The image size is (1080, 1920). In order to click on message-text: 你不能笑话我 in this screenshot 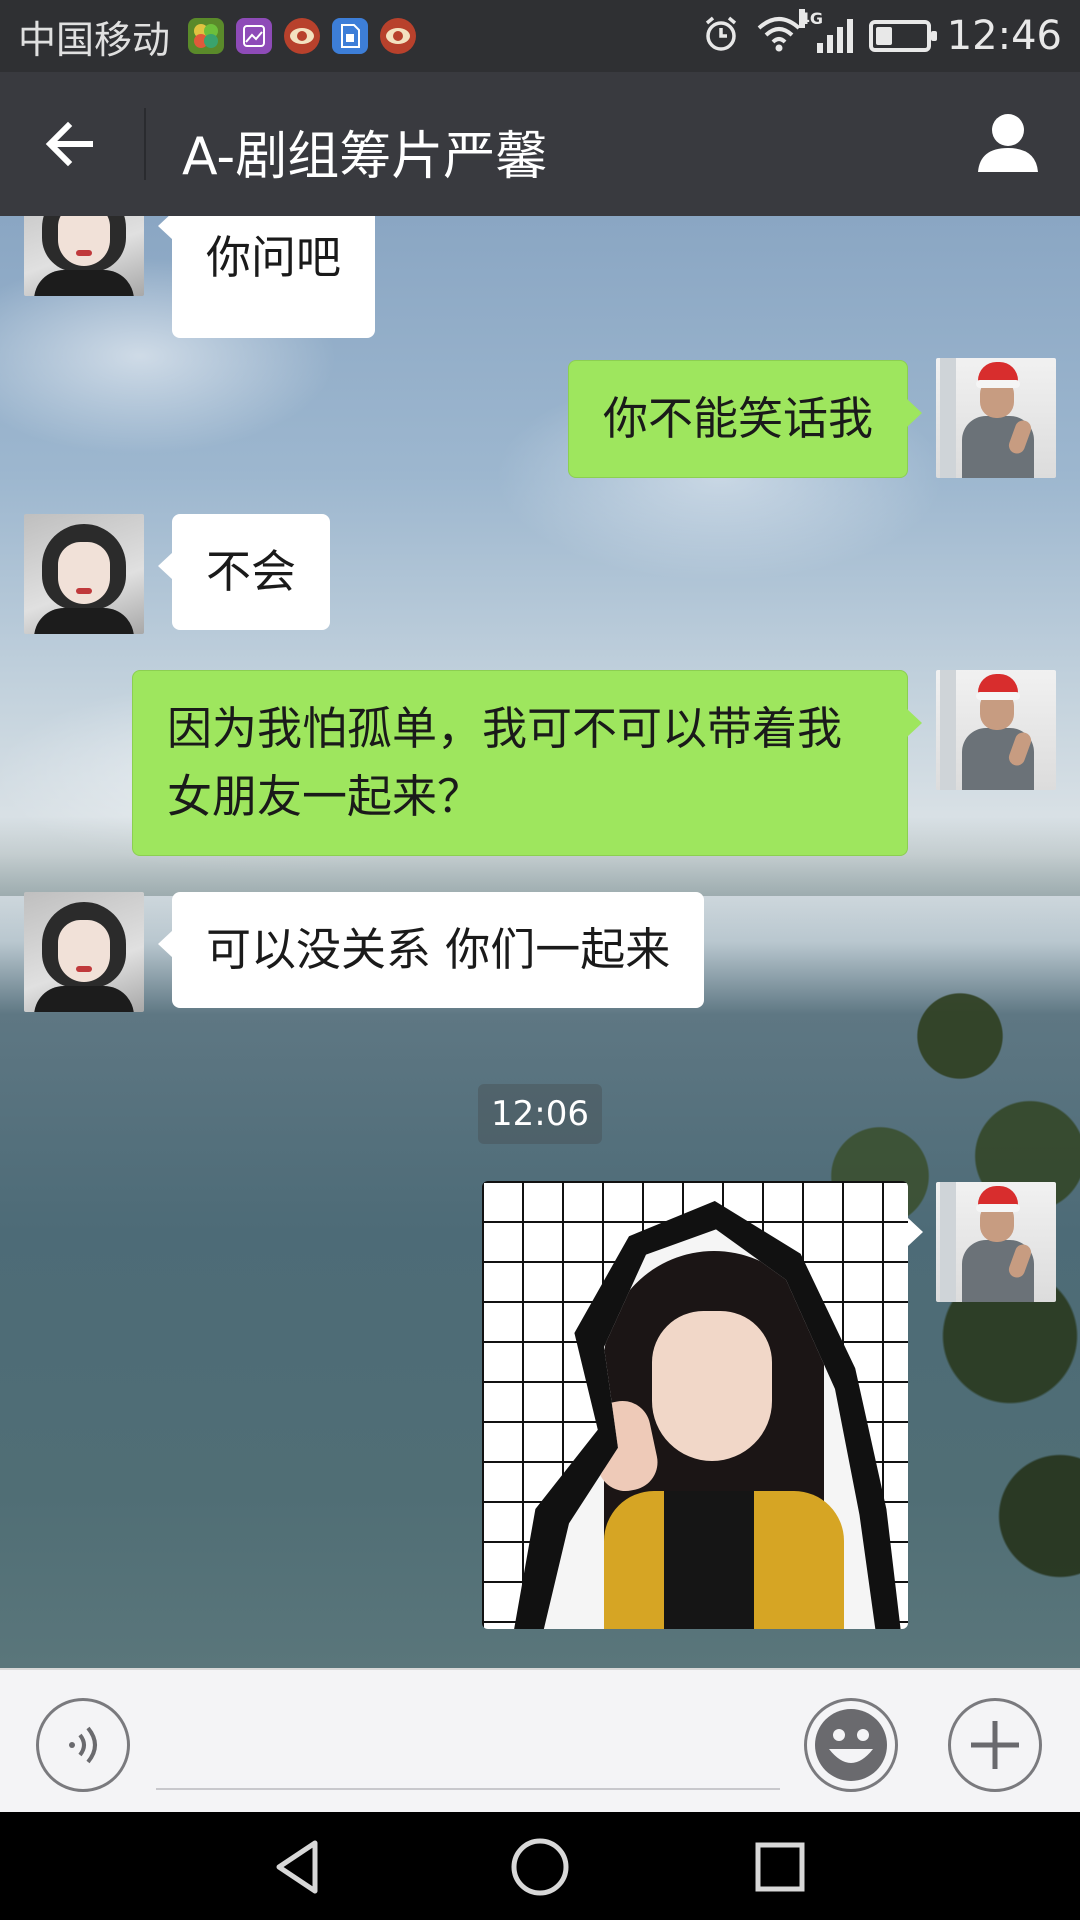, I will do `click(737, 418)`.